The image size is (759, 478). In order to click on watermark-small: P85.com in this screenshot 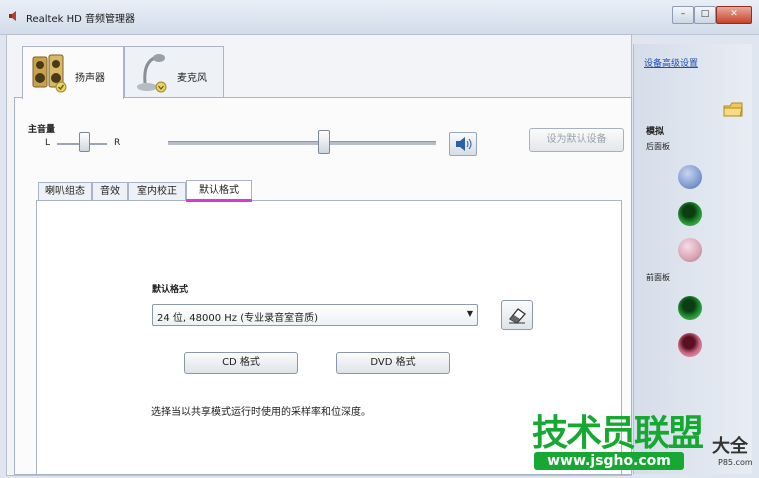, I will do `click(735, 462)`.